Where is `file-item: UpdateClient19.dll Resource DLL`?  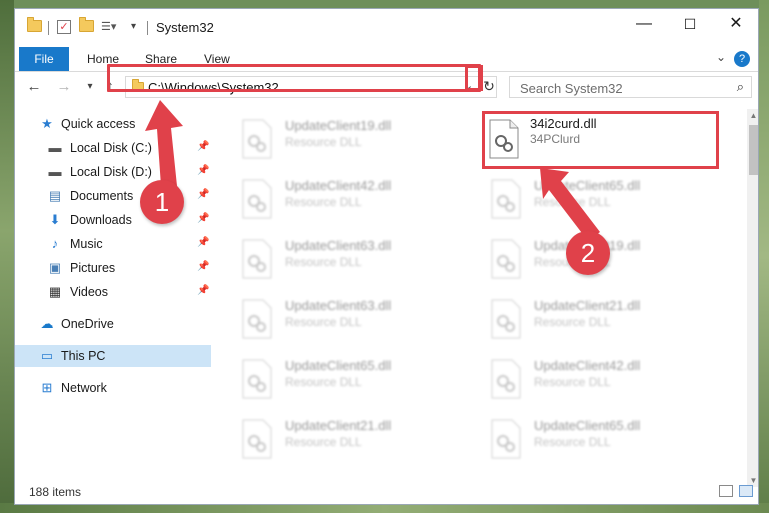 file-item: UpdateClient19.dll Resource DLL is located at coordinates (345, 138).